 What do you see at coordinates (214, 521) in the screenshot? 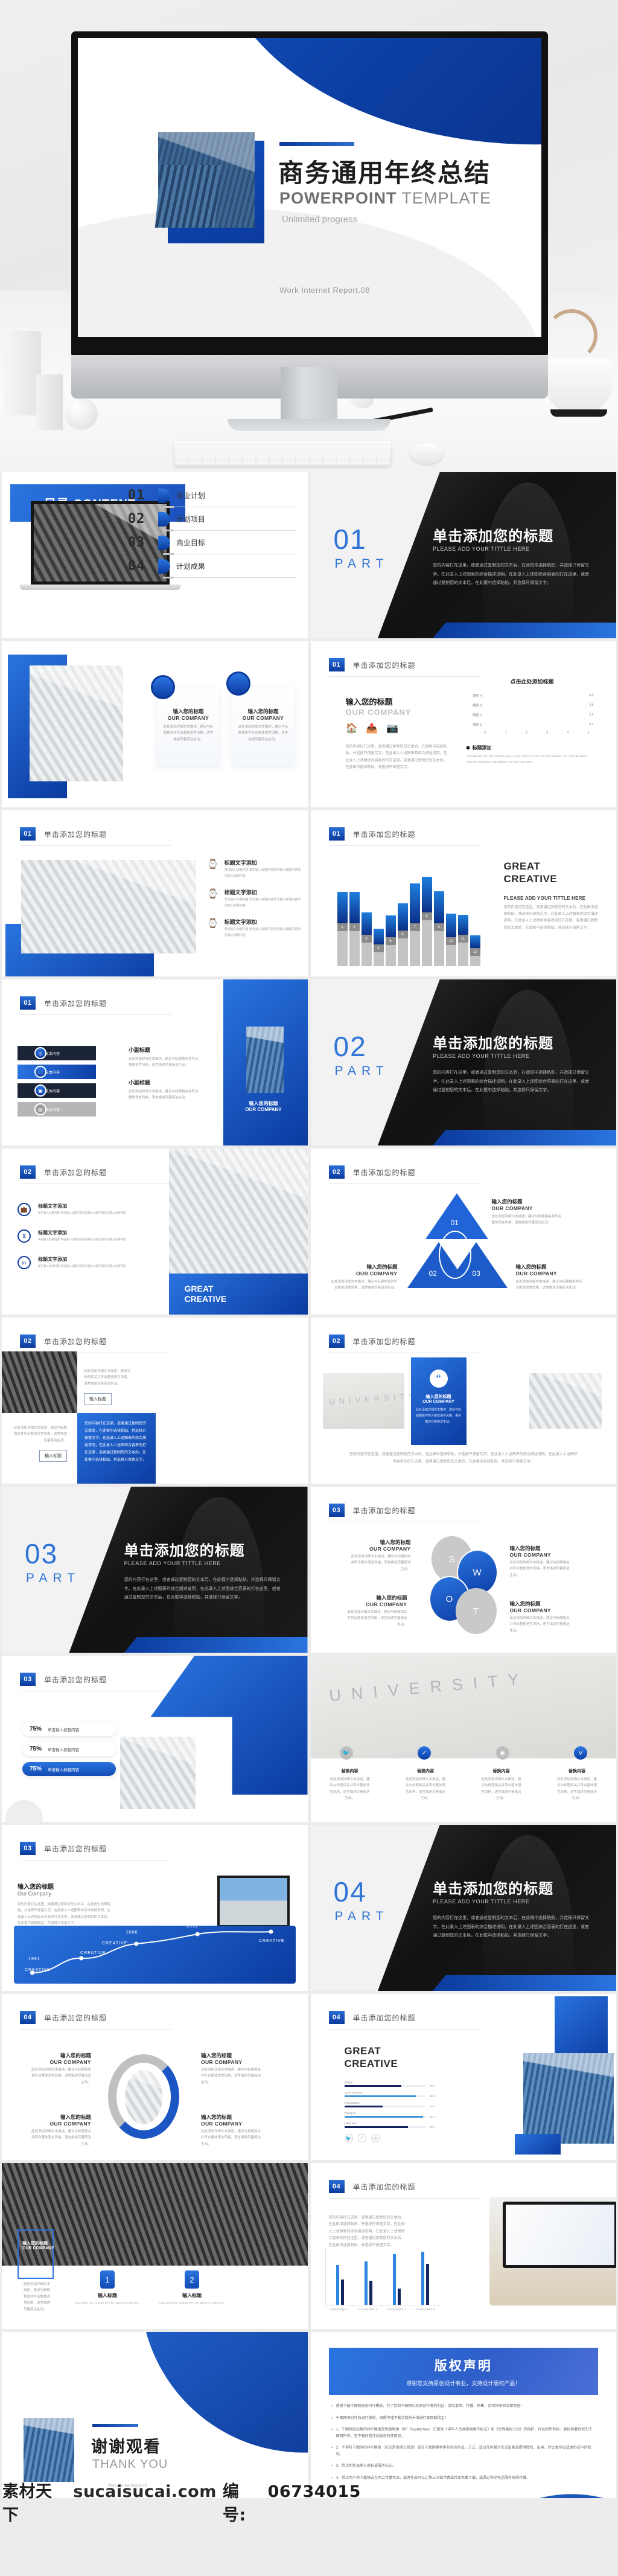
I see `toc-item: 02 计划项目` at bounding box center [214, 521].